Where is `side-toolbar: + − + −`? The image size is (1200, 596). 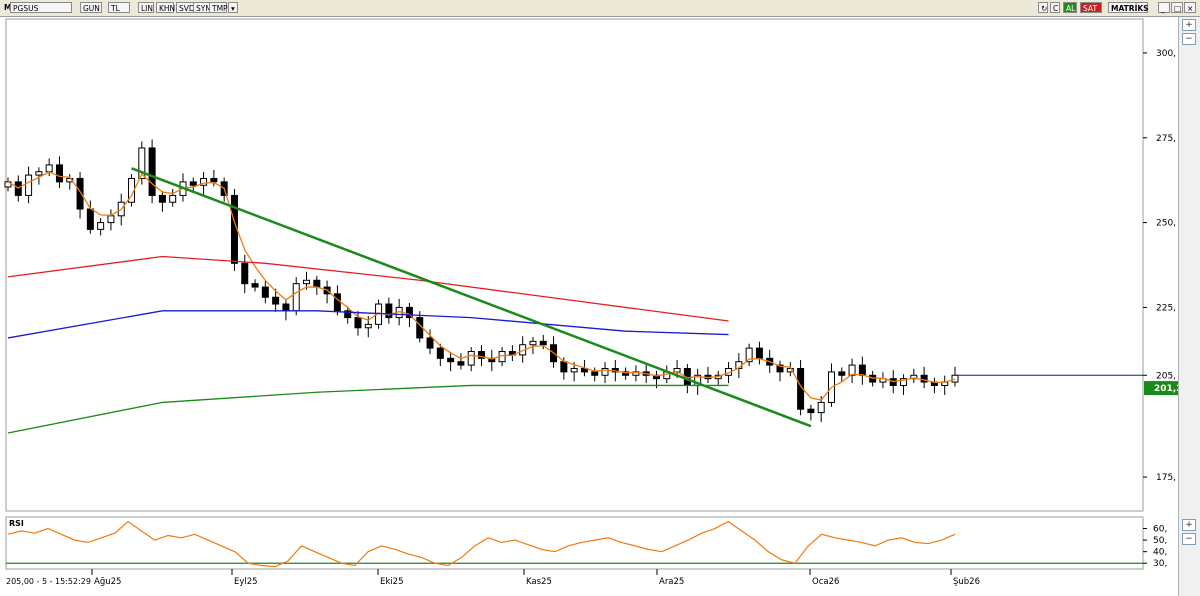
side-toolbar: + − + − is located at coordinates (1189, 306).